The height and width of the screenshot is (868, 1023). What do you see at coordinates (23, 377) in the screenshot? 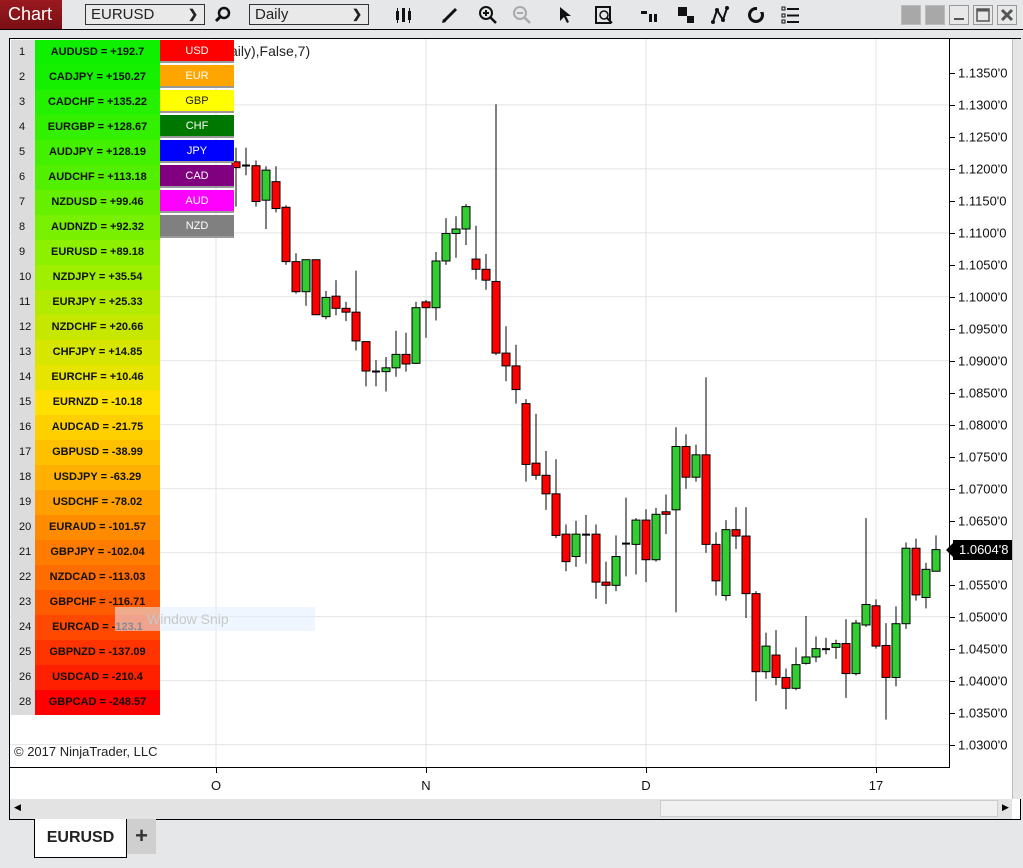
I see `rank-number: 14` at bounding box center [23, 377].